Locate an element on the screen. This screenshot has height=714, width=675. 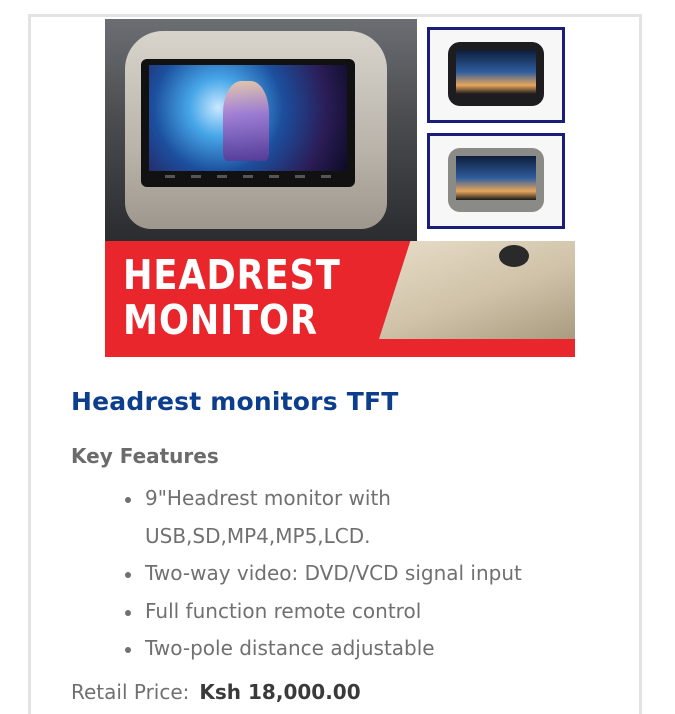
list-item: Two-way video: DVD/VCD signal input is located at coordinates (345, 574).